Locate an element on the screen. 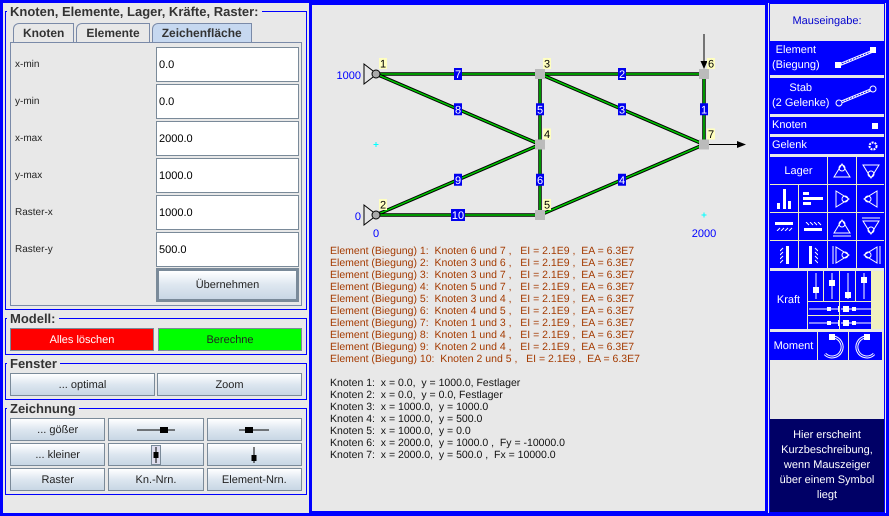 Image resolution: width=889 pixels, height=516 pixels. element-number: 10 is located at coordinates (458, 215).